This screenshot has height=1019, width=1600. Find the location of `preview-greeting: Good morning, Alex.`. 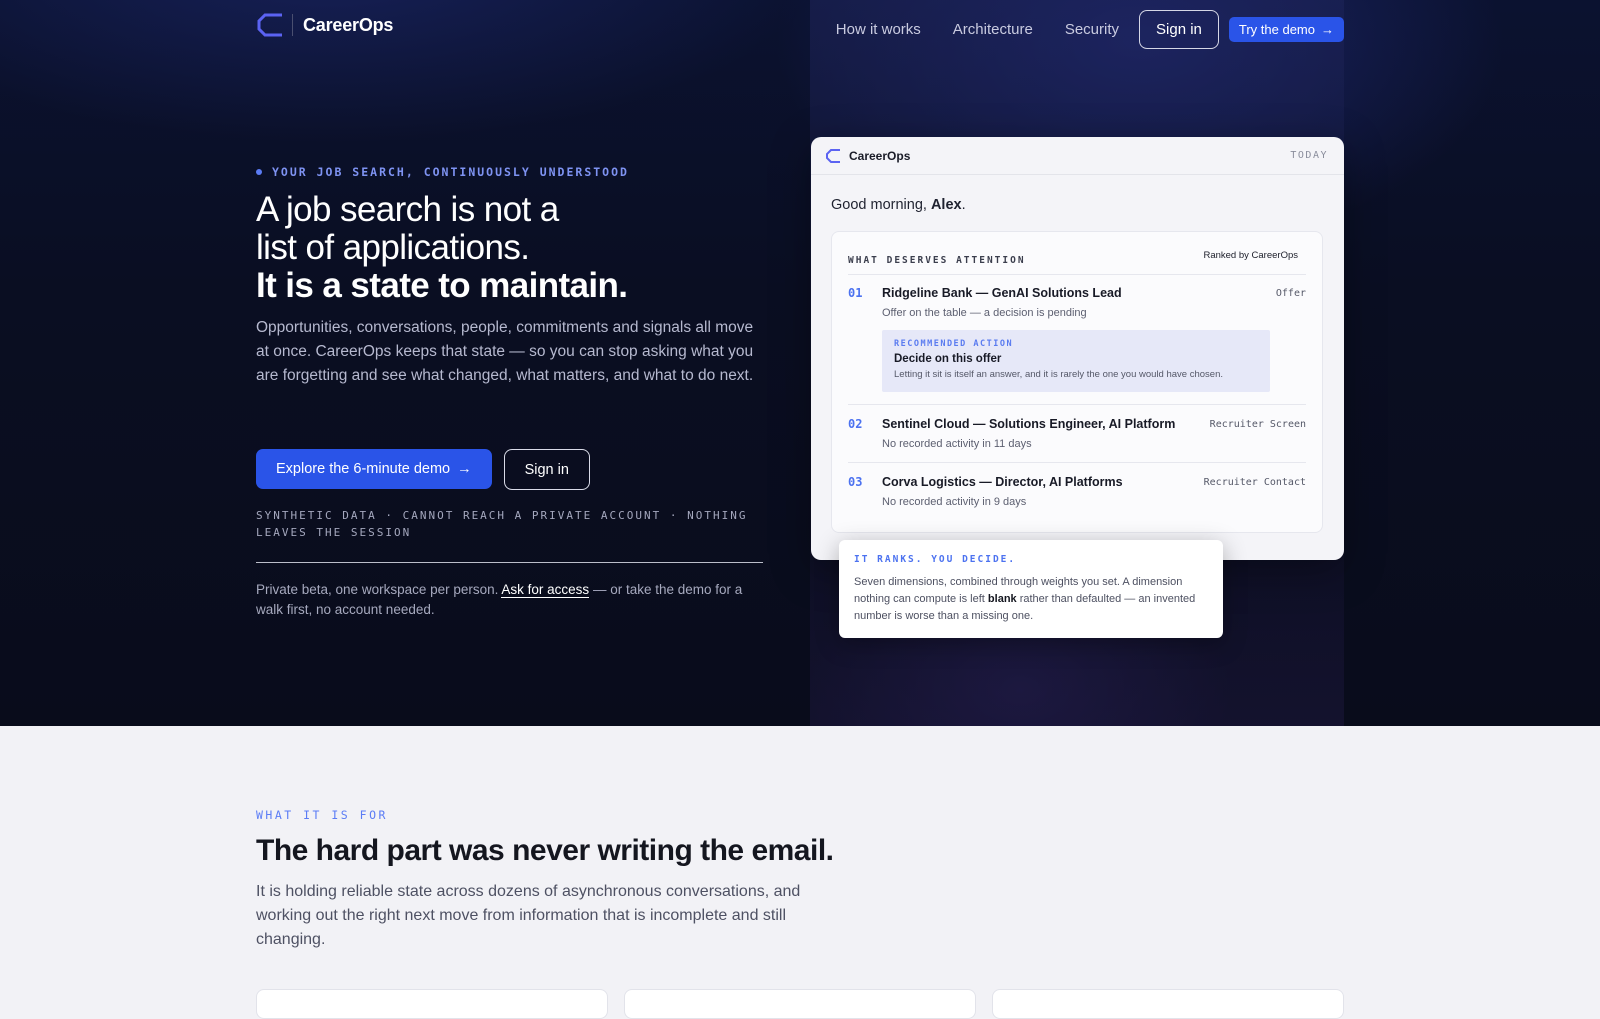

preview-greeting: Good morning, Alex. is located at coordinates (898, 205).